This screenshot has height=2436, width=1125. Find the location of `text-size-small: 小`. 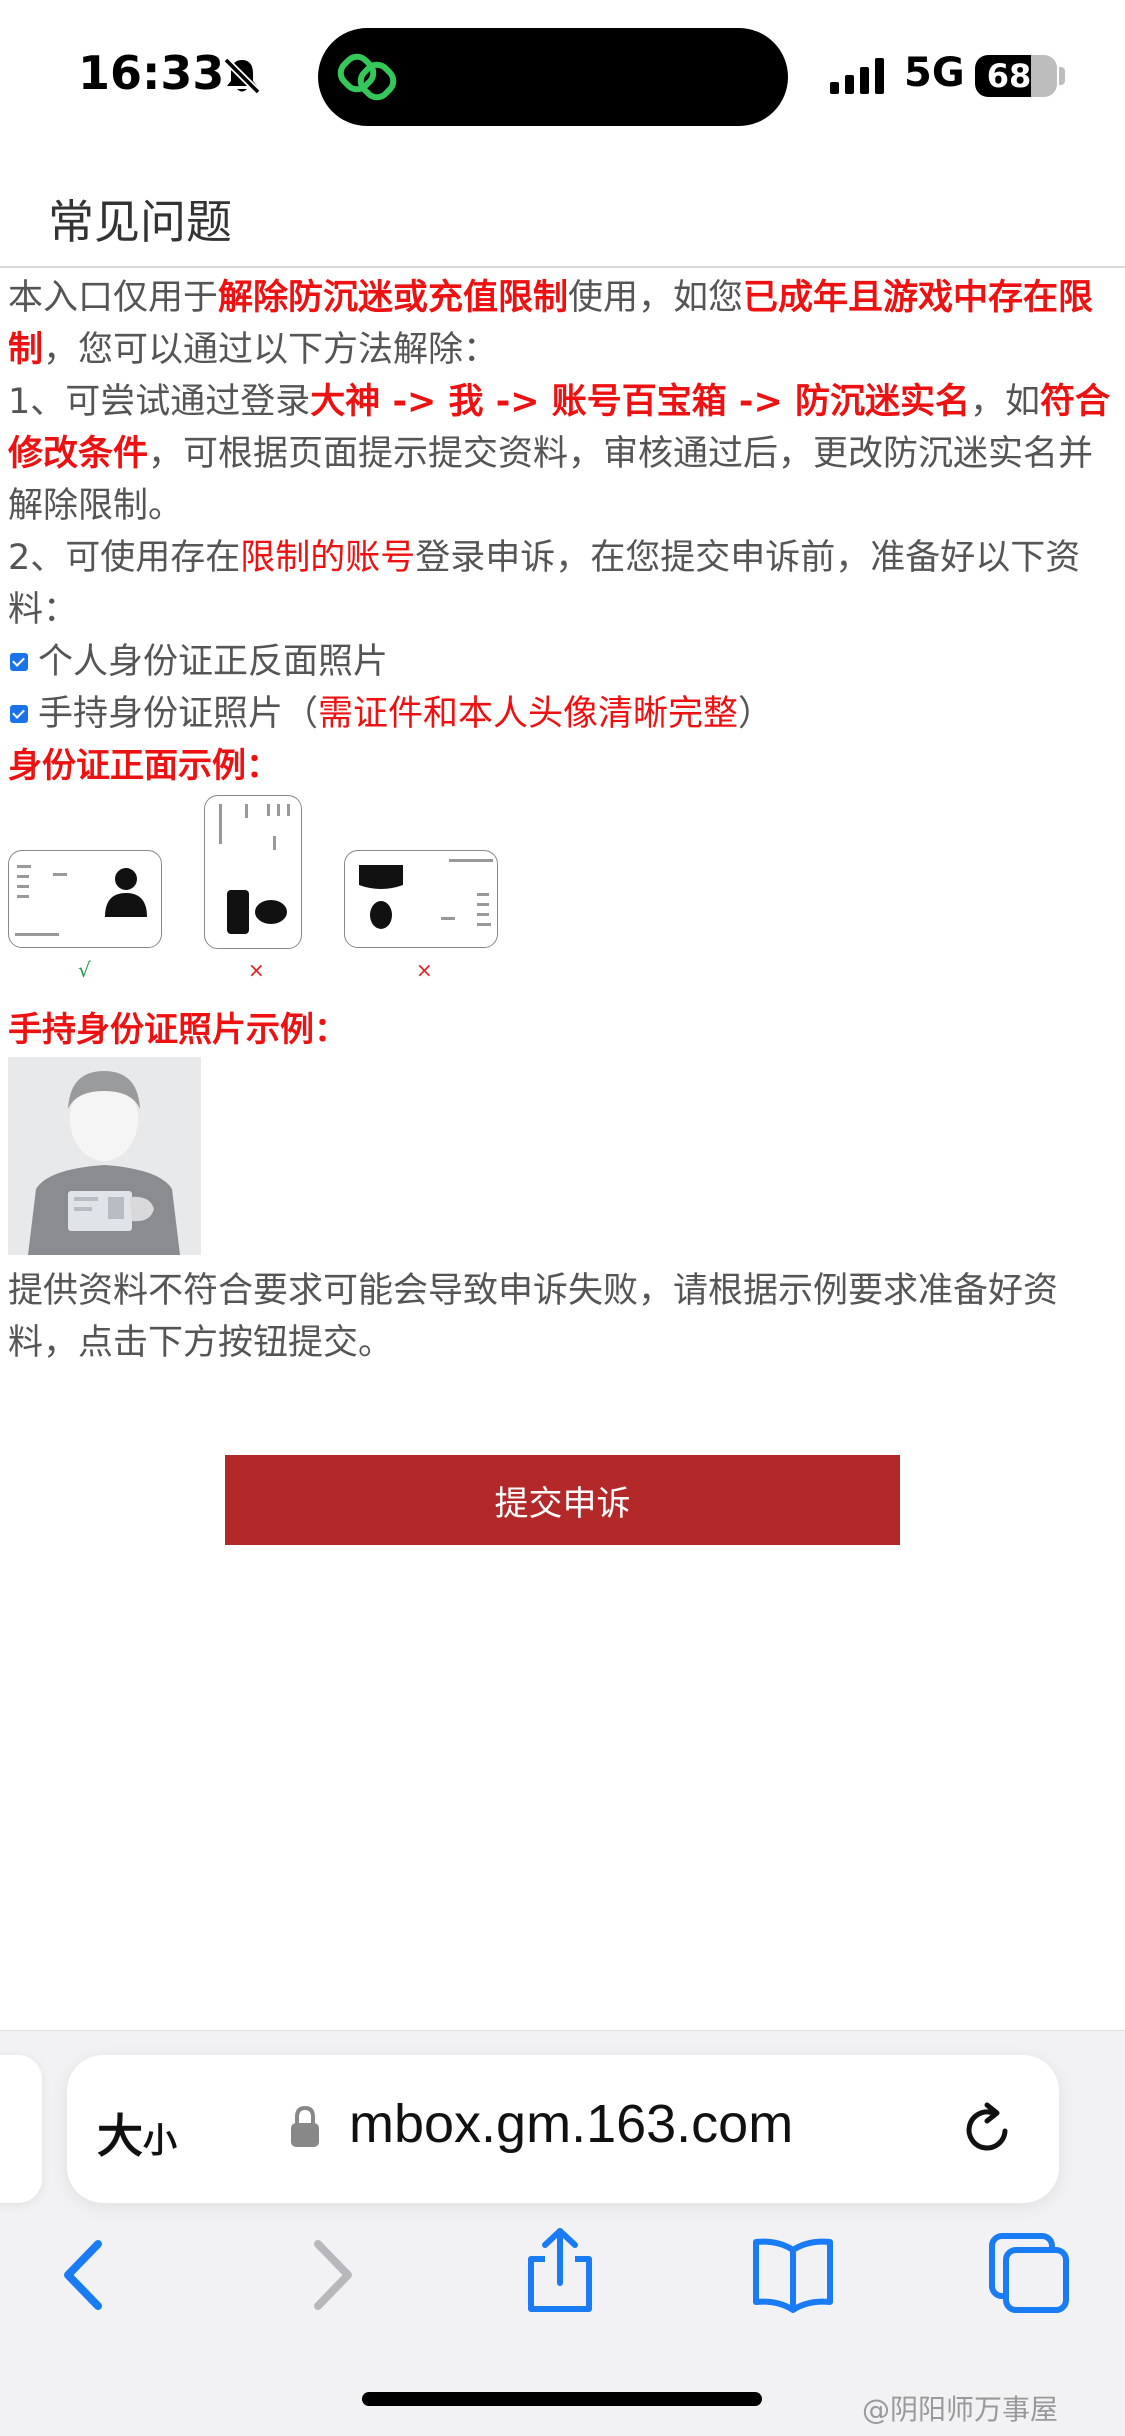

text-size-small: 小 is located at coordinates (160, 2141).